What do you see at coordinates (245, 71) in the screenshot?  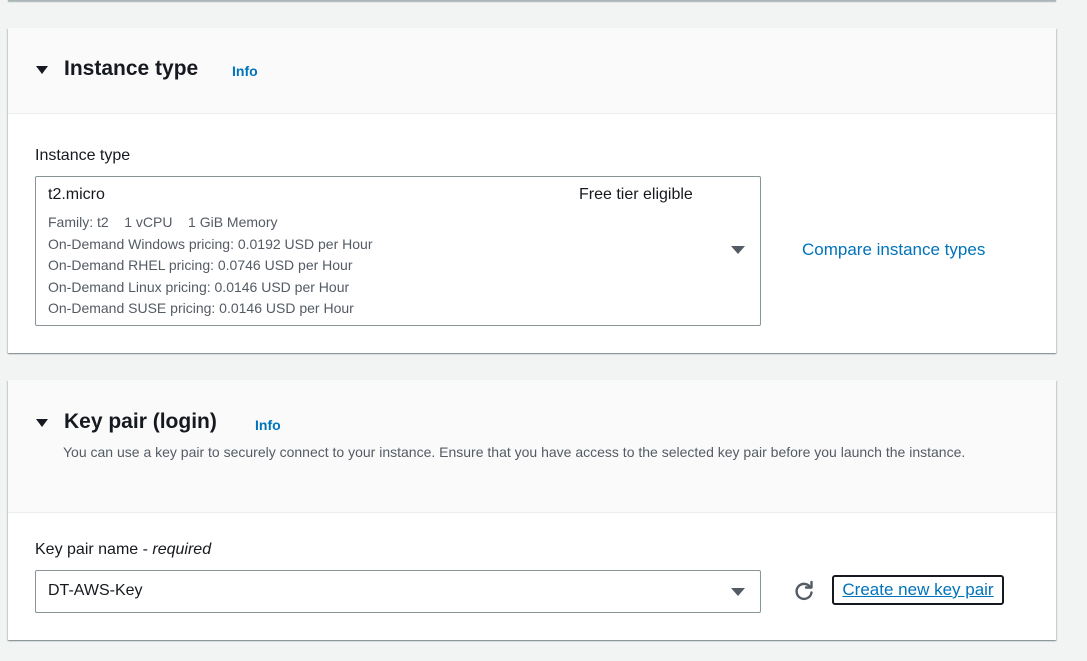 I see `instance-type-info-link: Info` at bounding box center [245, 71].